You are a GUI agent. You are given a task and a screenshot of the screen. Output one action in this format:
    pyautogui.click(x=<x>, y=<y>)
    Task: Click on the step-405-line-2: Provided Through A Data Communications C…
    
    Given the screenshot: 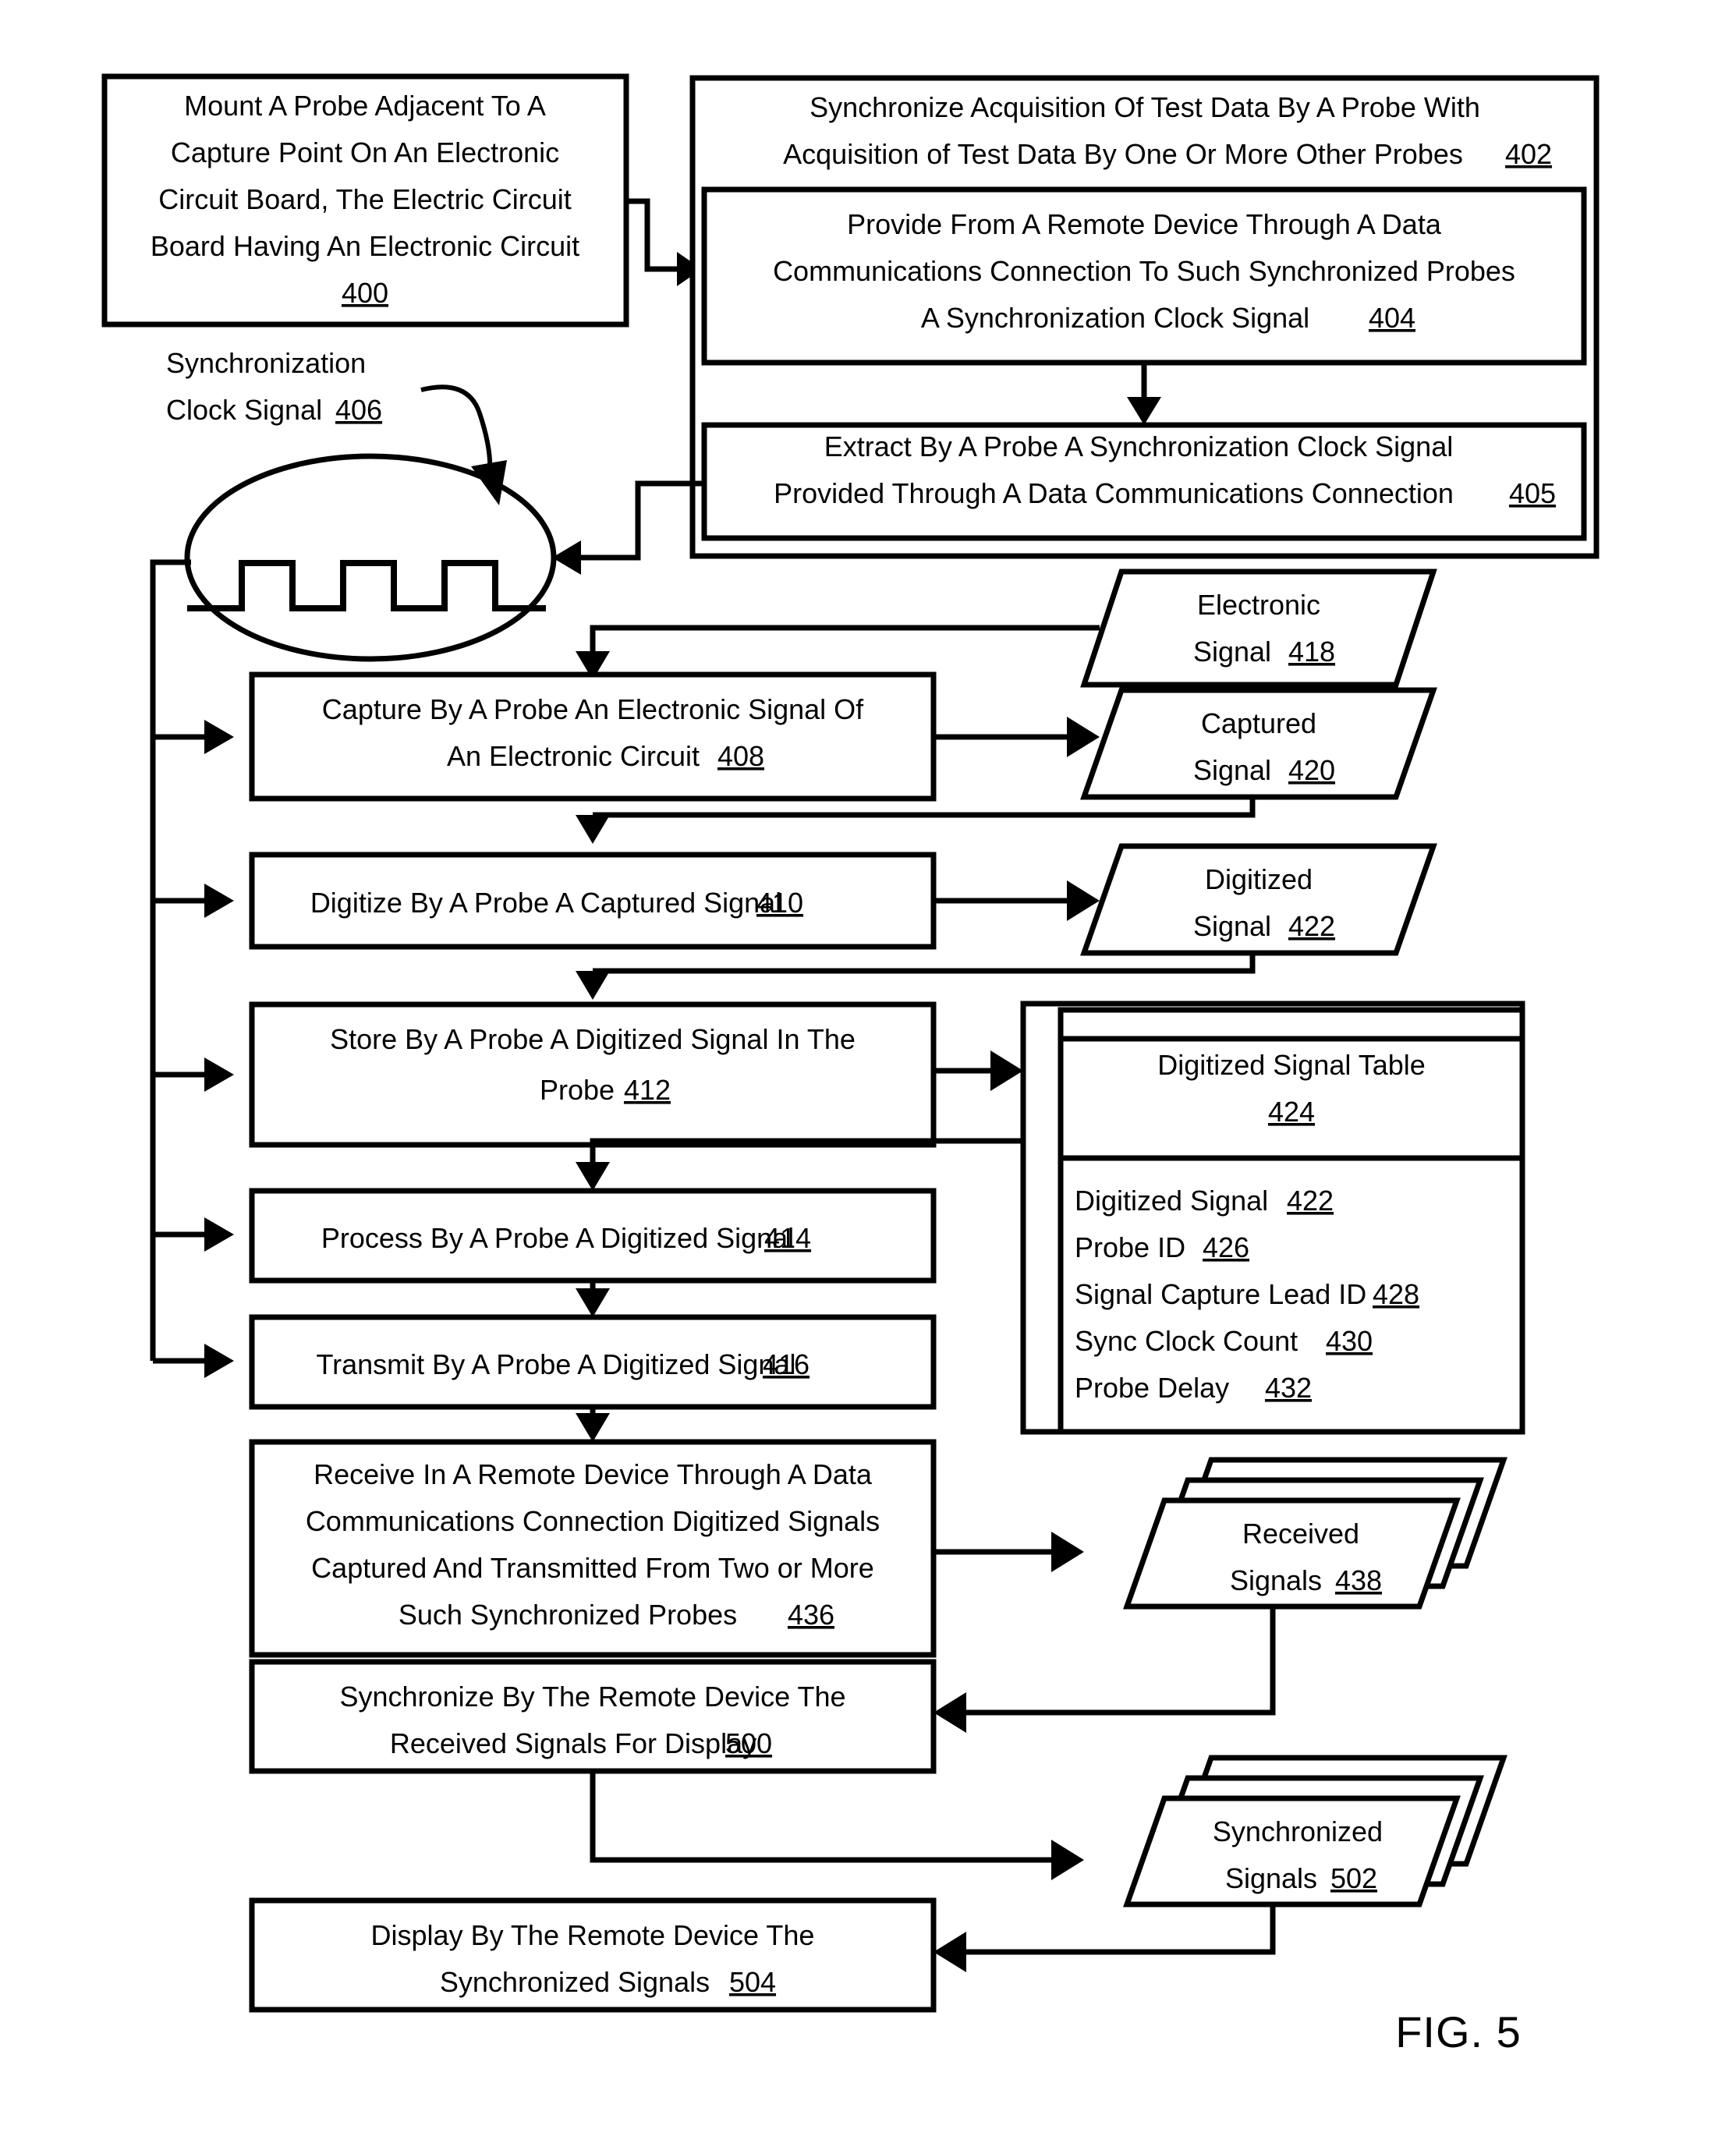 What is the action you would take?
    pyautogui.click(x=1114, y=493)
    